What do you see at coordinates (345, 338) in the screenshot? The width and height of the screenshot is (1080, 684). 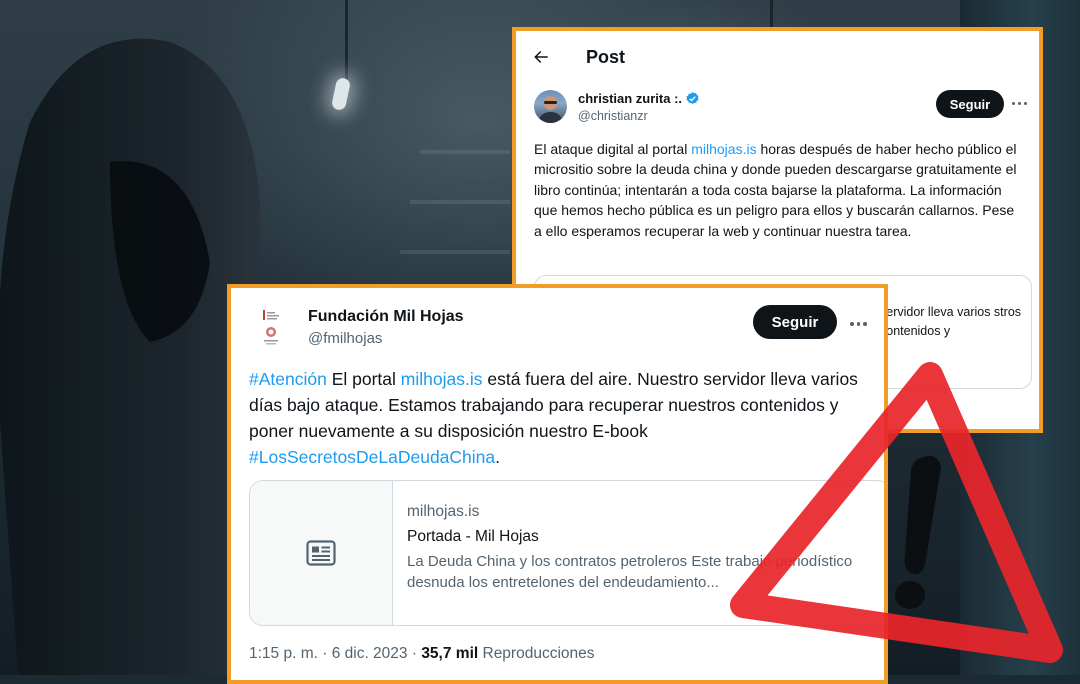 I see `author-handle: @fmilhojas` at bounding box center [345, 338].